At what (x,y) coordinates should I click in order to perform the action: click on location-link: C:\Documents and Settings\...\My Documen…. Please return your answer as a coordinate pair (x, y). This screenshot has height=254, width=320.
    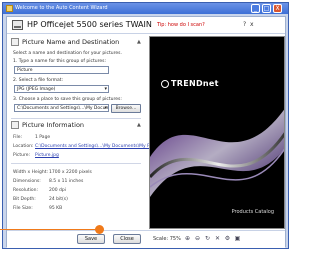
    Looking at the image, I should click on (100, 146).